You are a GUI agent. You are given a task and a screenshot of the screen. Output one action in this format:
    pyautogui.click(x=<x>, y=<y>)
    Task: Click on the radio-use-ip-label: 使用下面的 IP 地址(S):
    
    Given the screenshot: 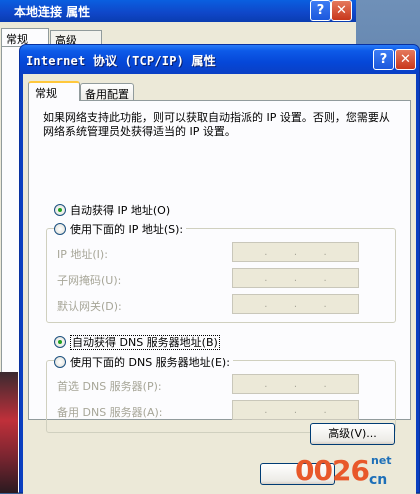 What is the action you would take?
    pyautogui.click(x=127, y=229)
    